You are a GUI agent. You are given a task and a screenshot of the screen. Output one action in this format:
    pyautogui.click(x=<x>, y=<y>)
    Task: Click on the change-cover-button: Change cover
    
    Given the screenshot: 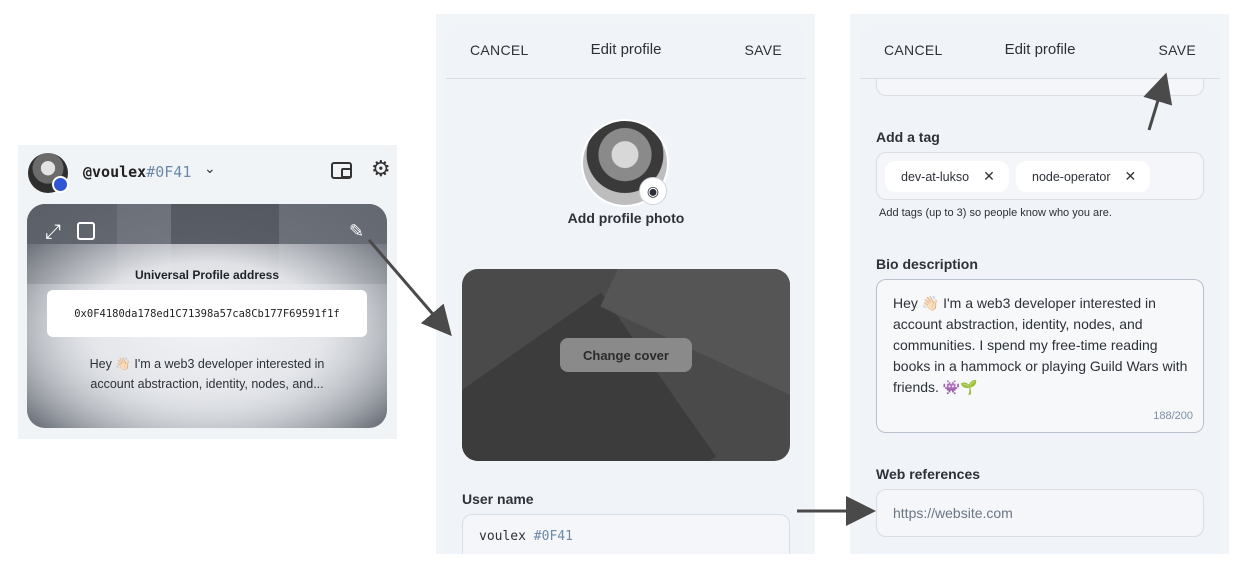 What is the action you would take?
    pyautogui.click(x=626, y=355)
    